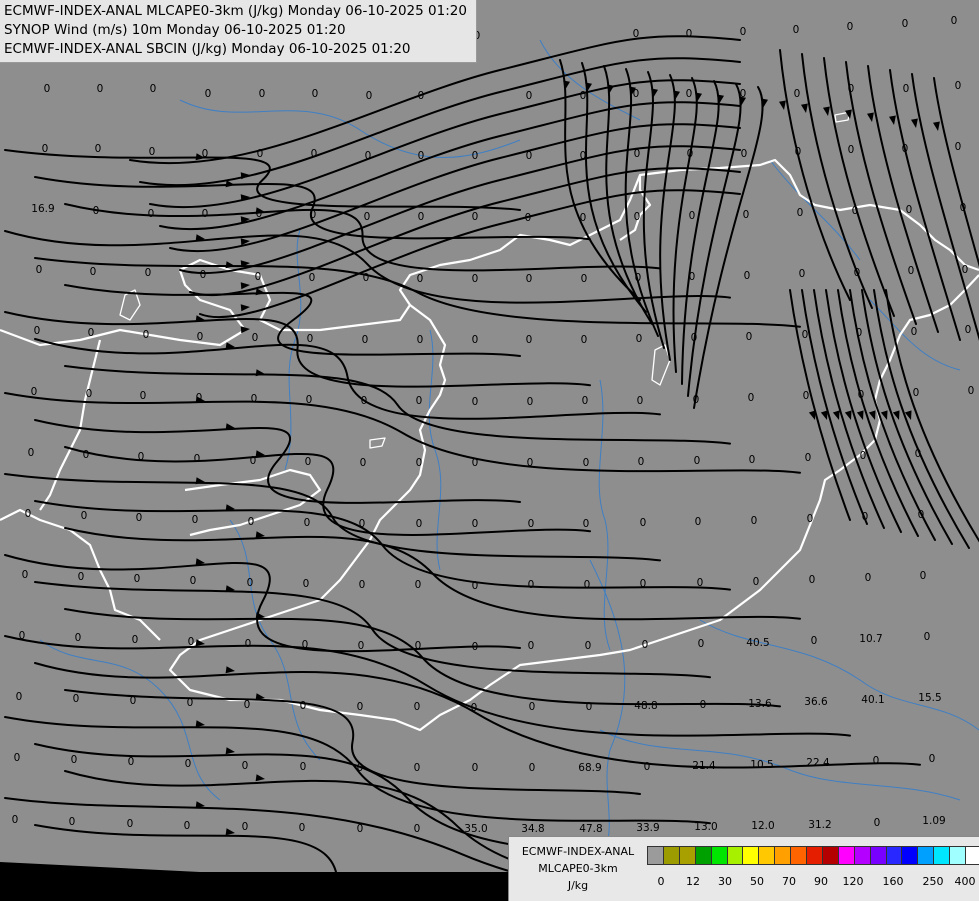 Image resolution: width=979 pixels, height=901 pixels. Describe the element at coordinates (705, 827) in the screenshot. I see `sbcin-value-label: 13.0` at that location.